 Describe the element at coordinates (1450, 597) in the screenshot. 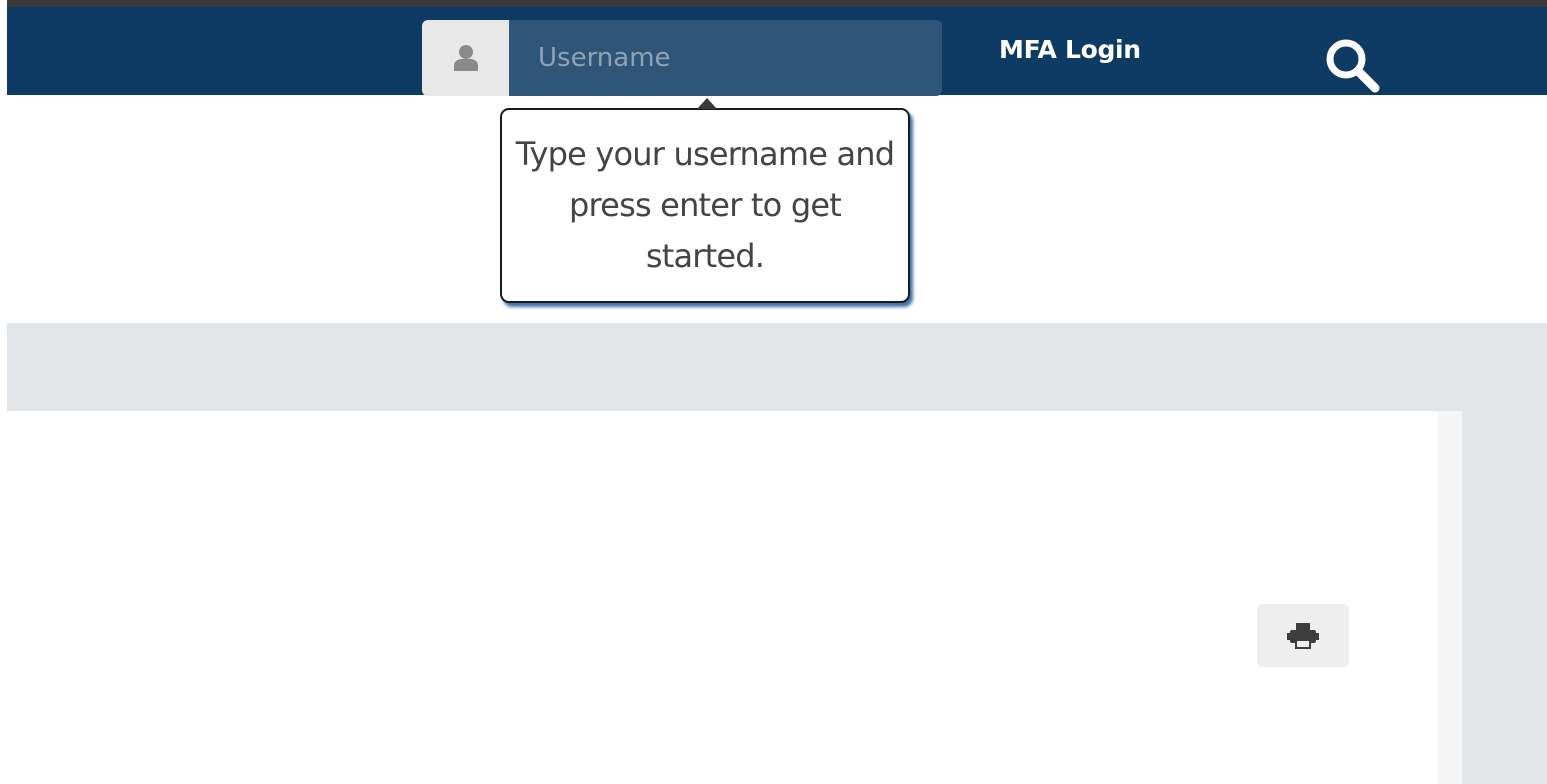

I see `content-panel-edge` at that location.